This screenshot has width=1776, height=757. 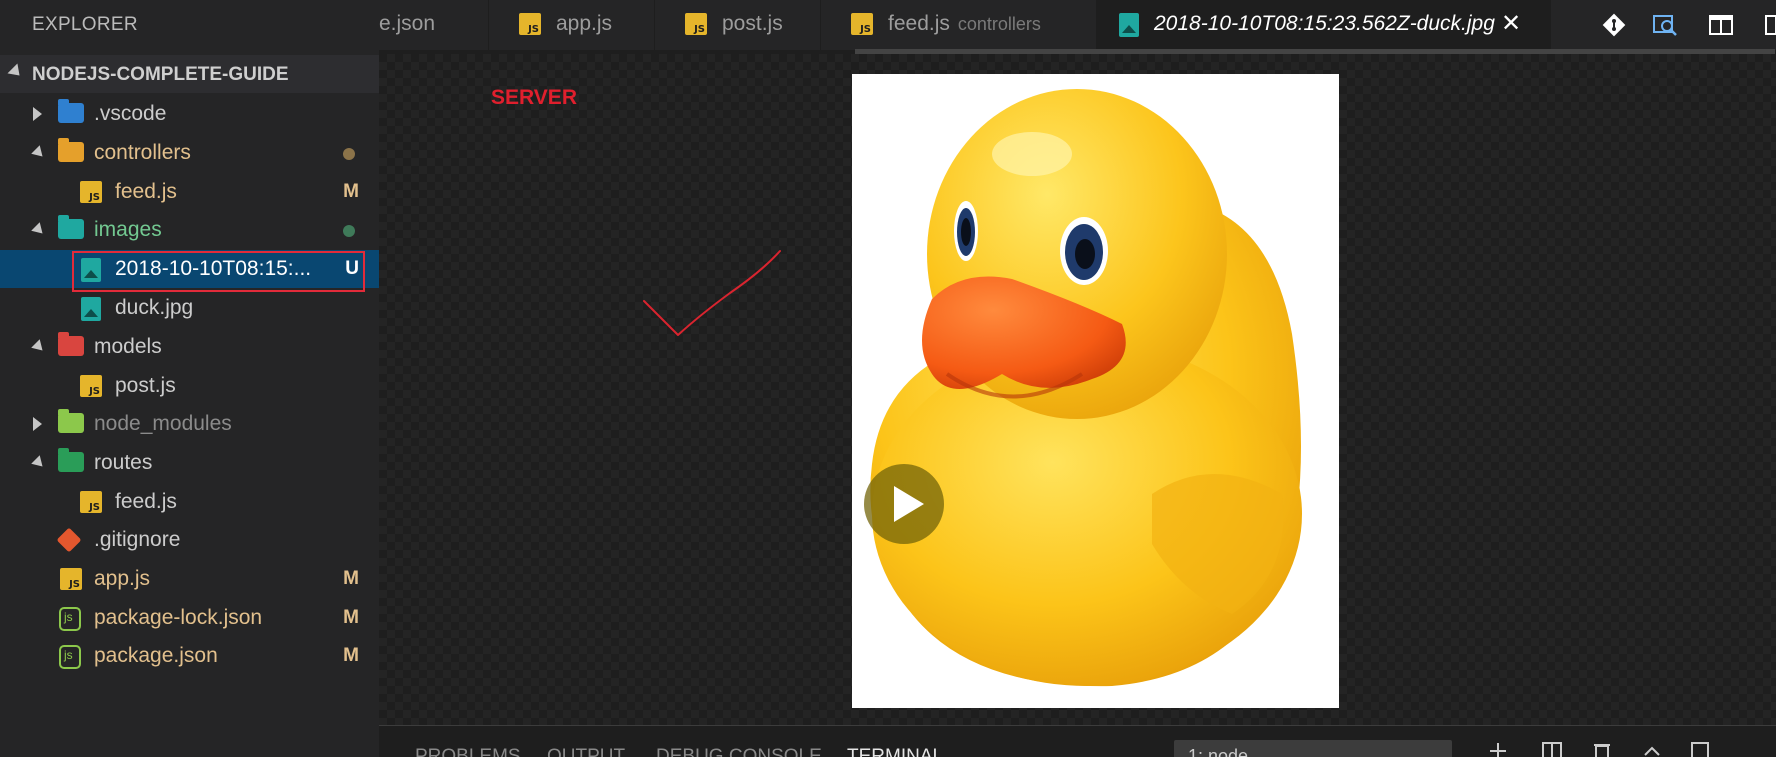 I want to click on tab-duck-image: 2018-10-10T08:15:23.562Z-duck.jpg ✕, so click(x=1324, y=25).